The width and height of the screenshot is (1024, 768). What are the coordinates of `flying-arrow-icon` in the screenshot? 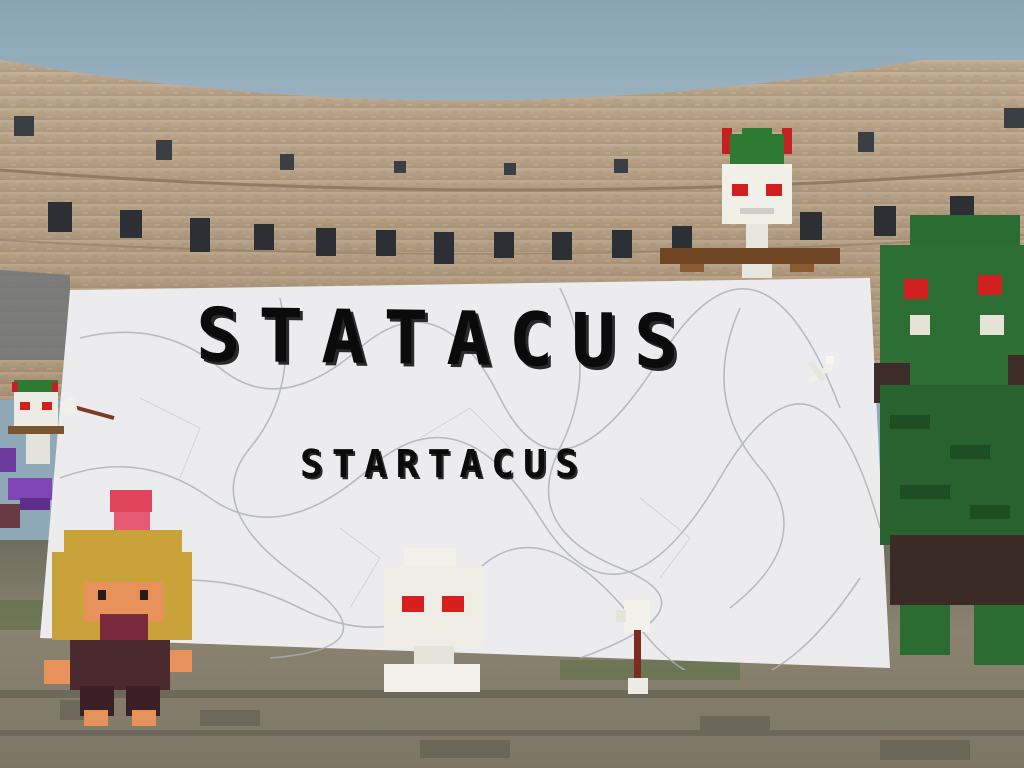 It's located at (821, 370).